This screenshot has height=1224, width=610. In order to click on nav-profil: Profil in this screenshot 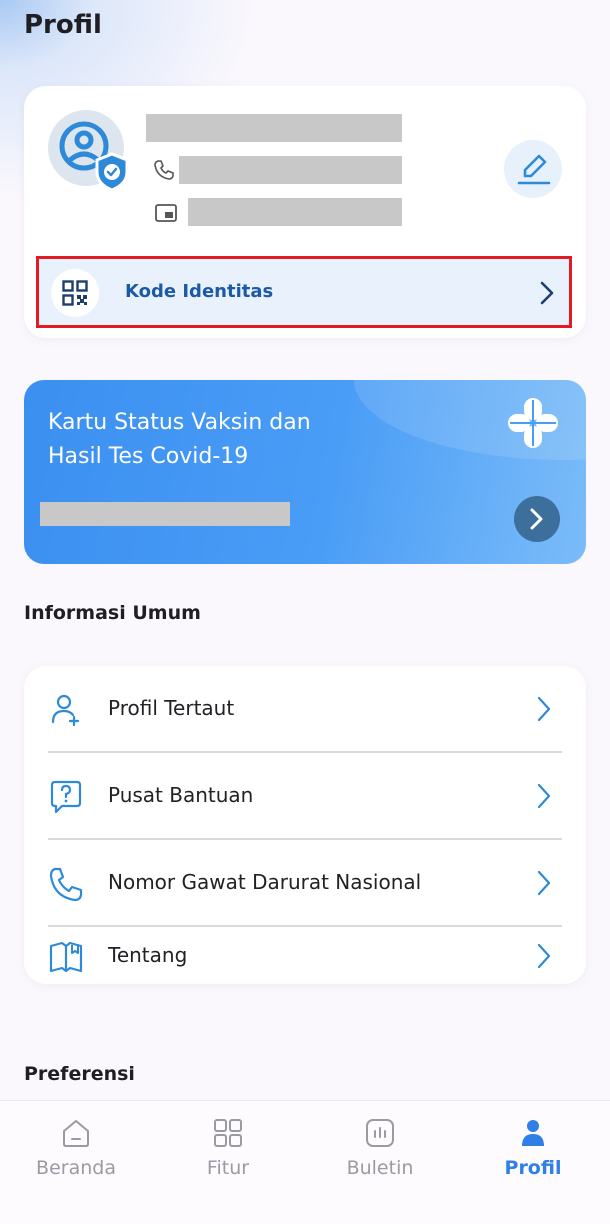, I will do `click(533, 1157)`.